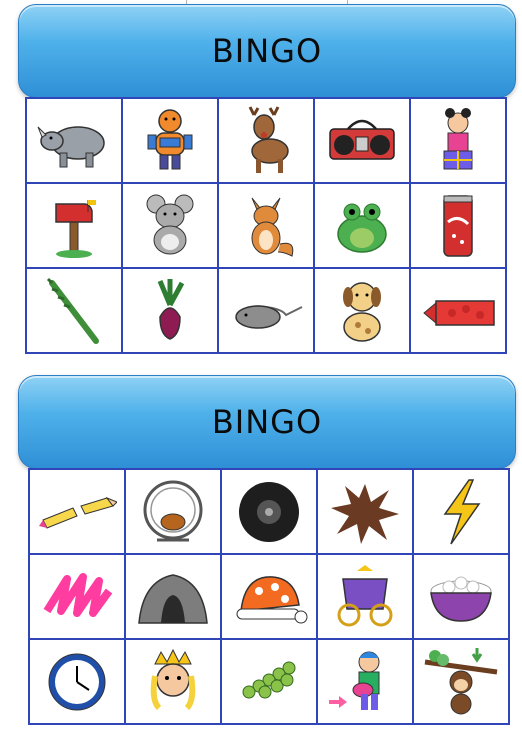  Describe the element at coordinates (170, 138) in the screenshot. I see `robot-icon` at that location.